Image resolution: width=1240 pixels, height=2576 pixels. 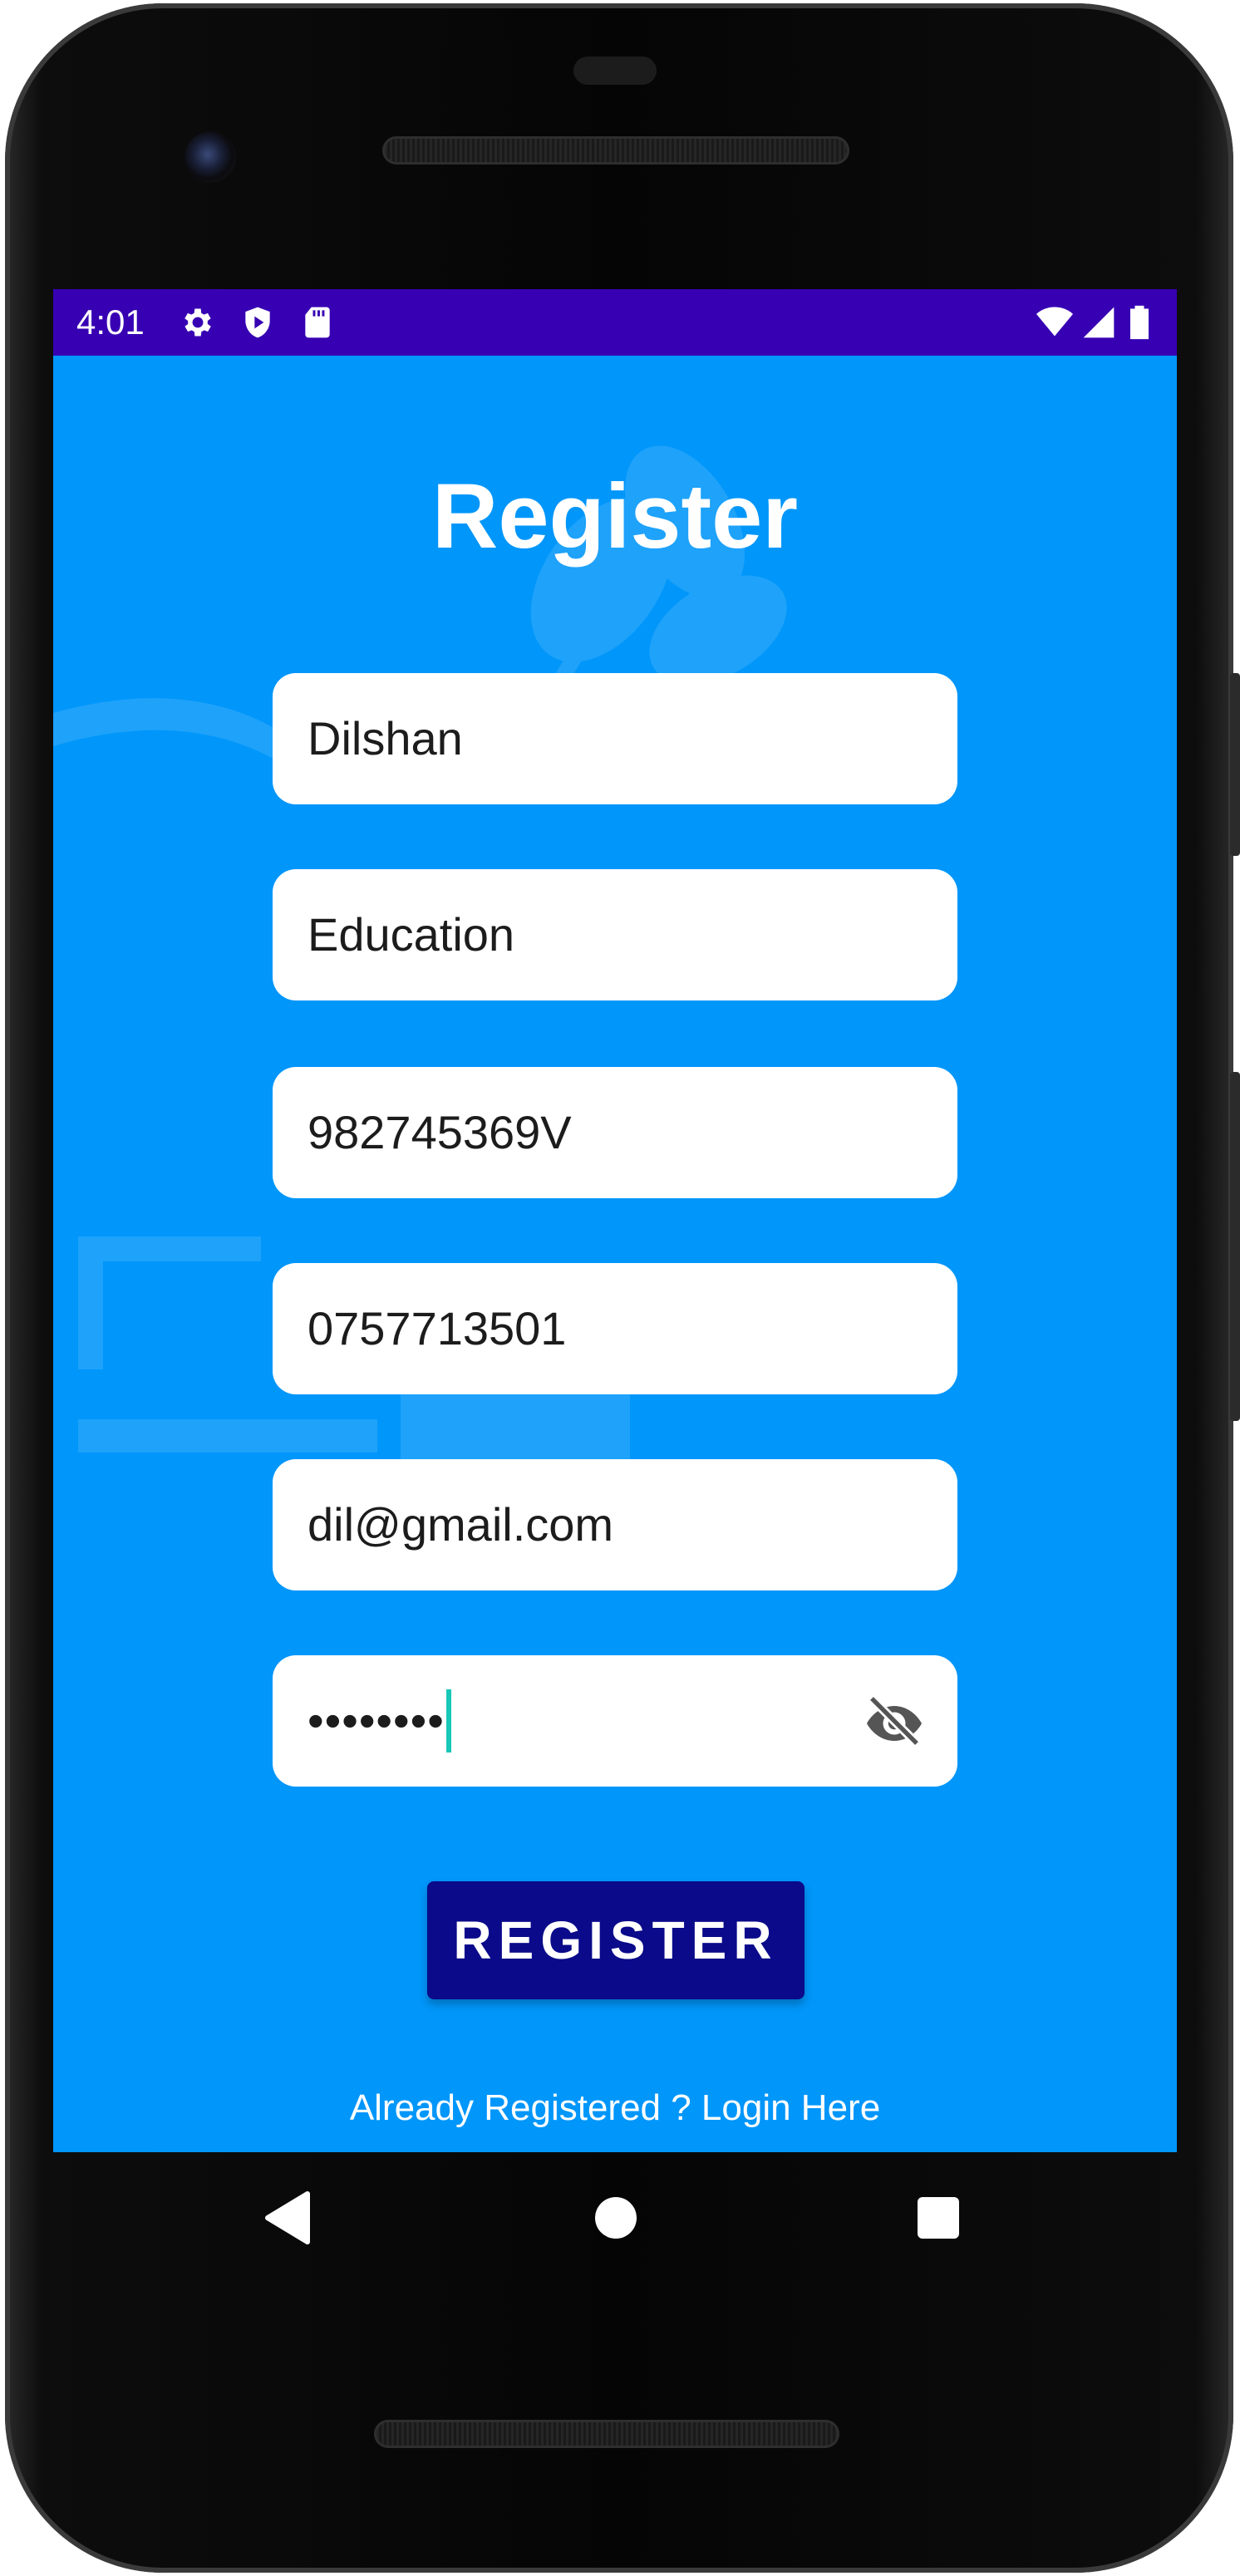 I want to click on volume-button, so click(x=1235, y=1246).